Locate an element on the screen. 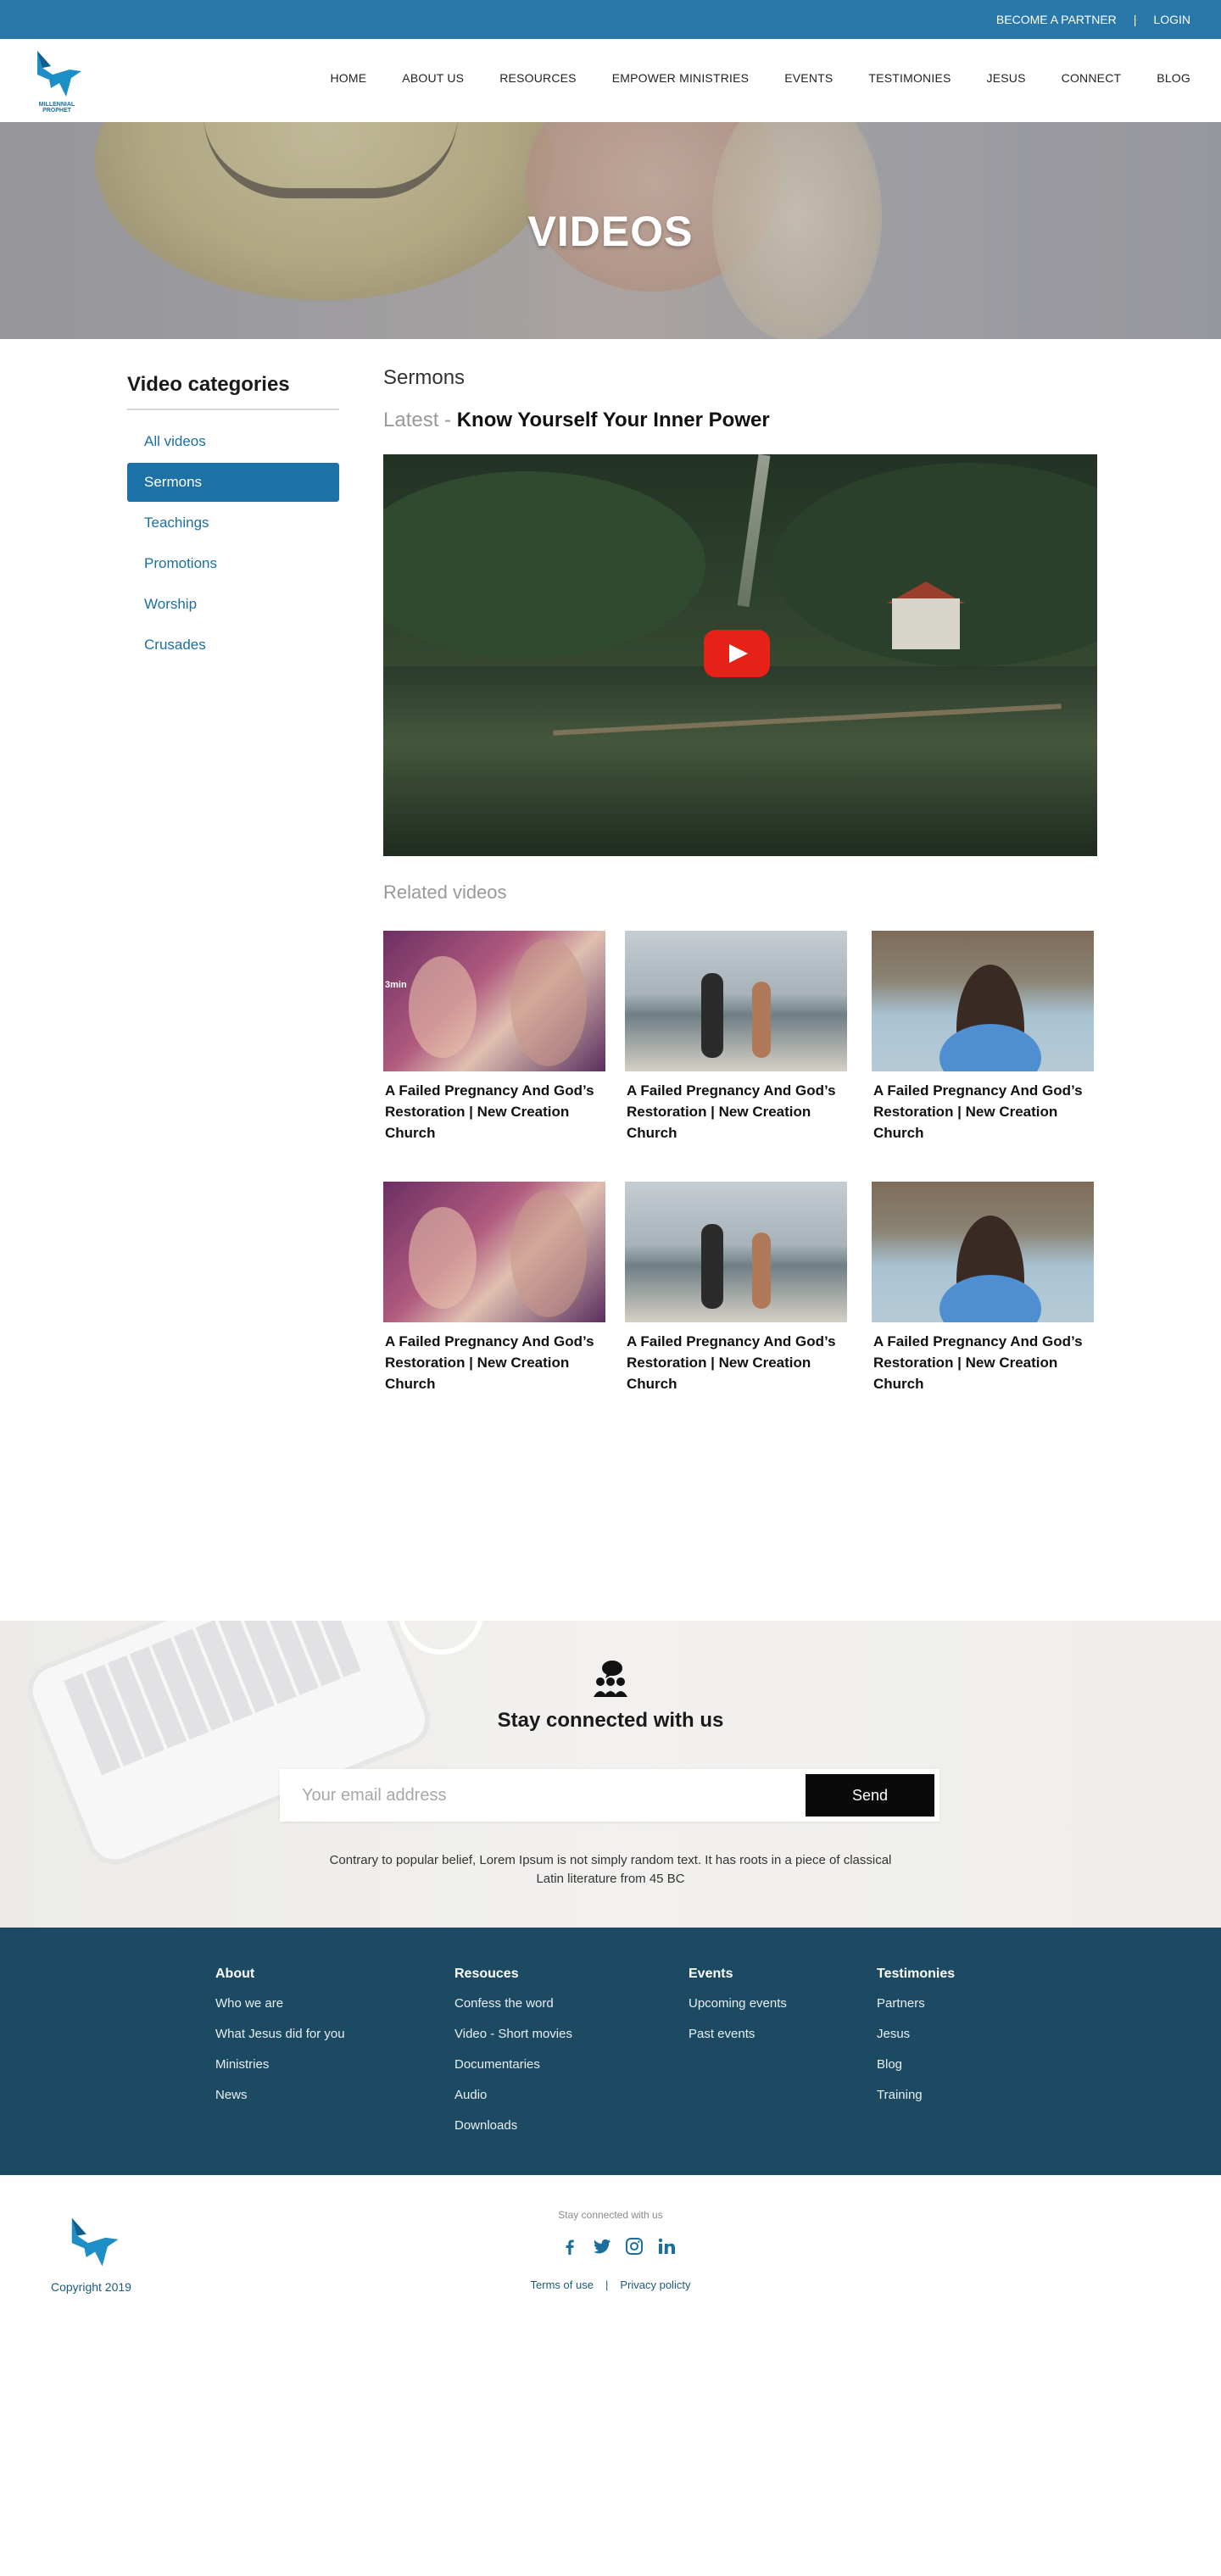 This screenshot has width=1221, height=2576. sidebar-divider is located at coordinates (233, 409).